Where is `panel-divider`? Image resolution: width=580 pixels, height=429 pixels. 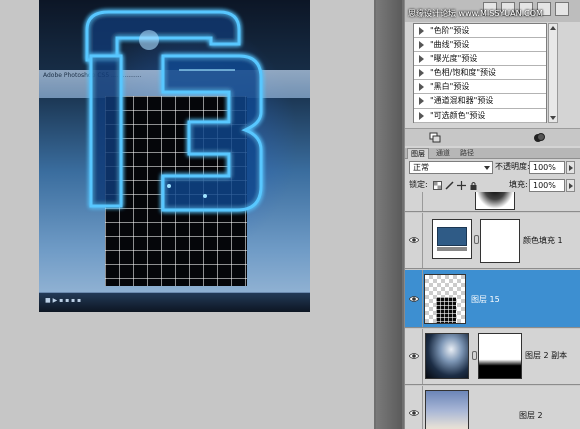
panel-divider is located at coordinates (389, 214).